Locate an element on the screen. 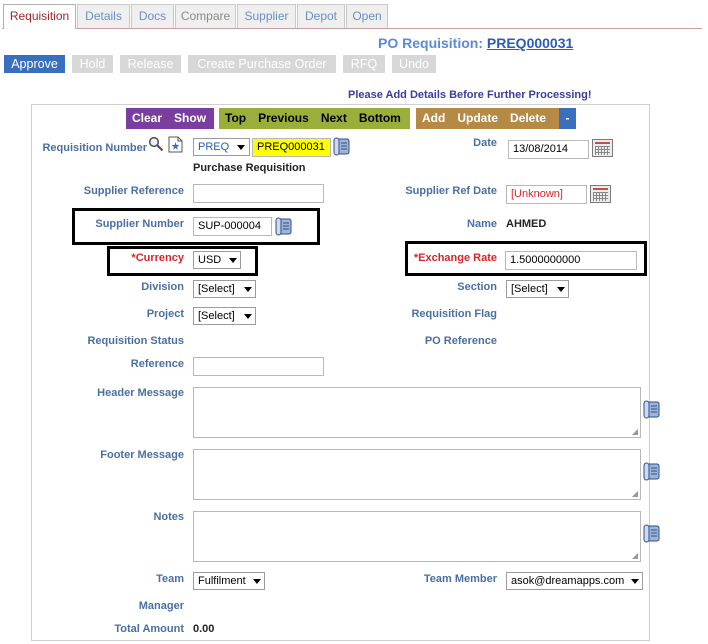  add-button: Add is located at coordinates (433, 118).